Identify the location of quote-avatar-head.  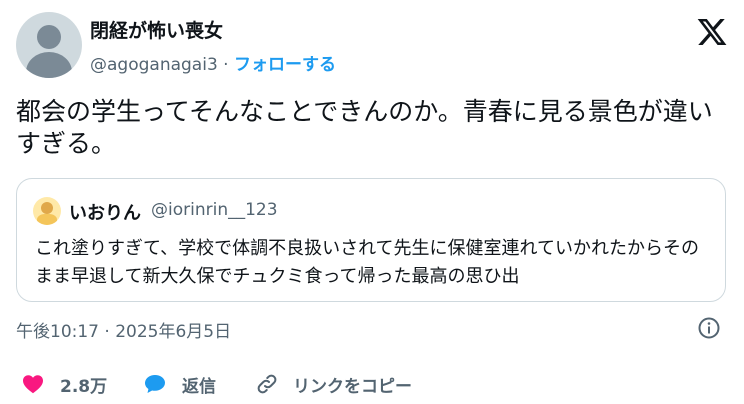
(47, 208).